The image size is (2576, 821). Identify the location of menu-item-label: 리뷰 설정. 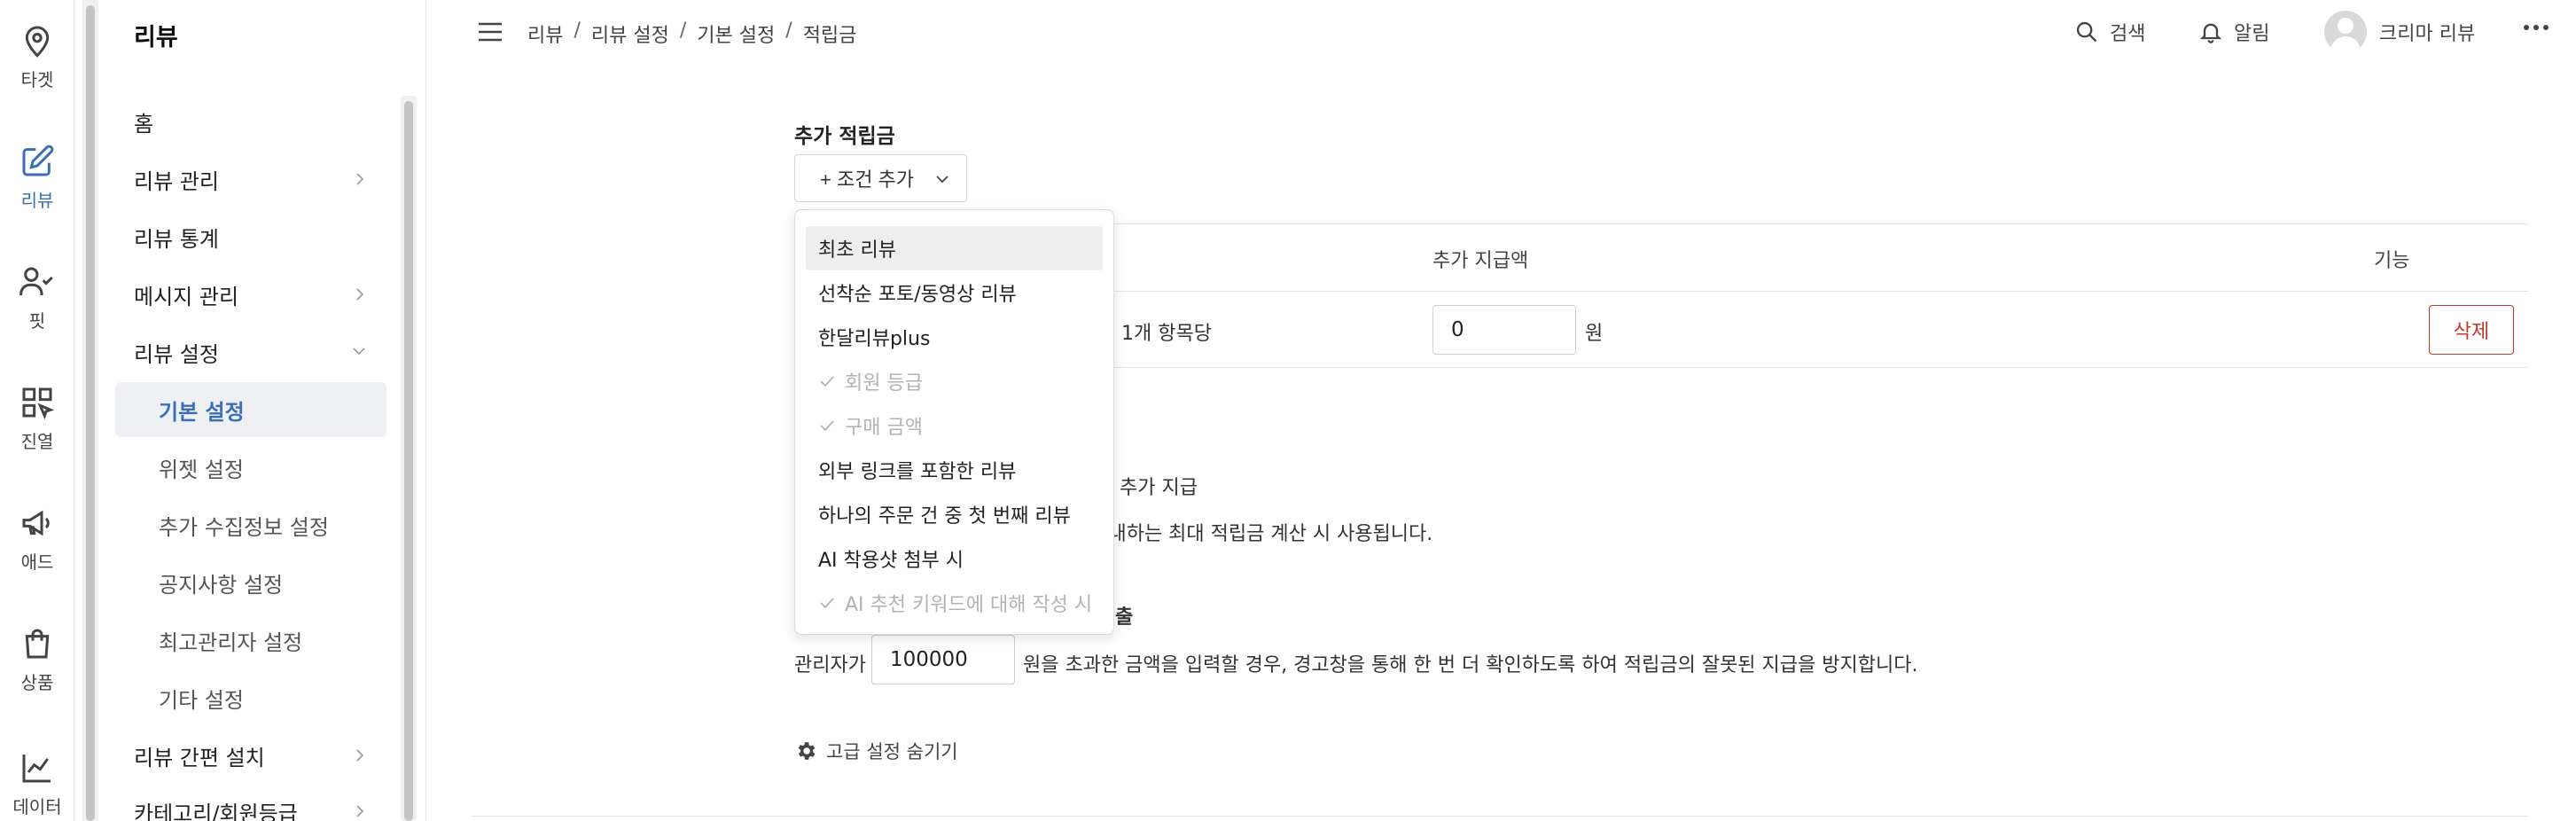
(176, 354).